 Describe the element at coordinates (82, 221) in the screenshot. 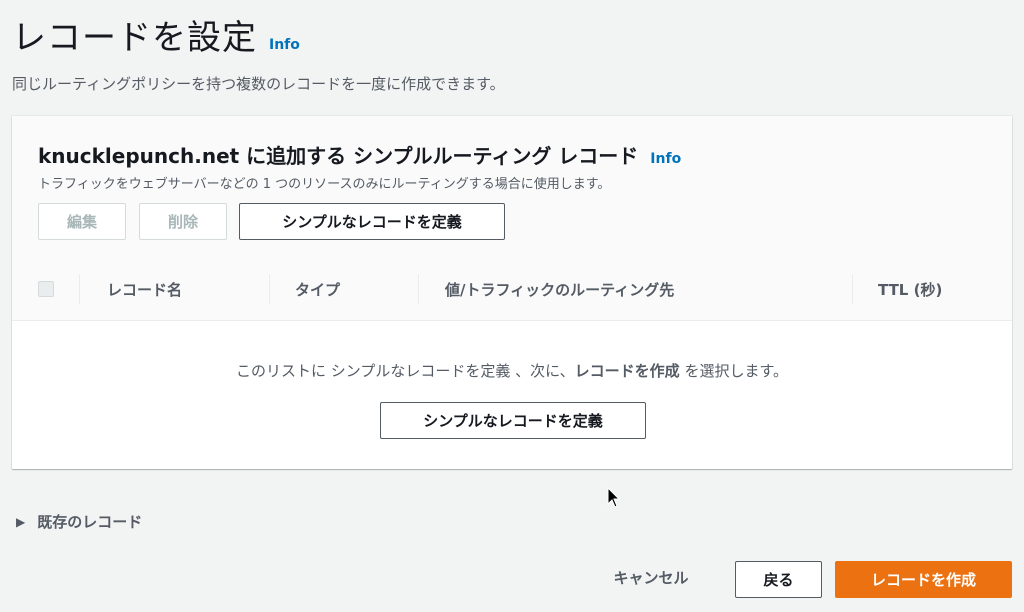

I see `edit-button: 編集` at that location.